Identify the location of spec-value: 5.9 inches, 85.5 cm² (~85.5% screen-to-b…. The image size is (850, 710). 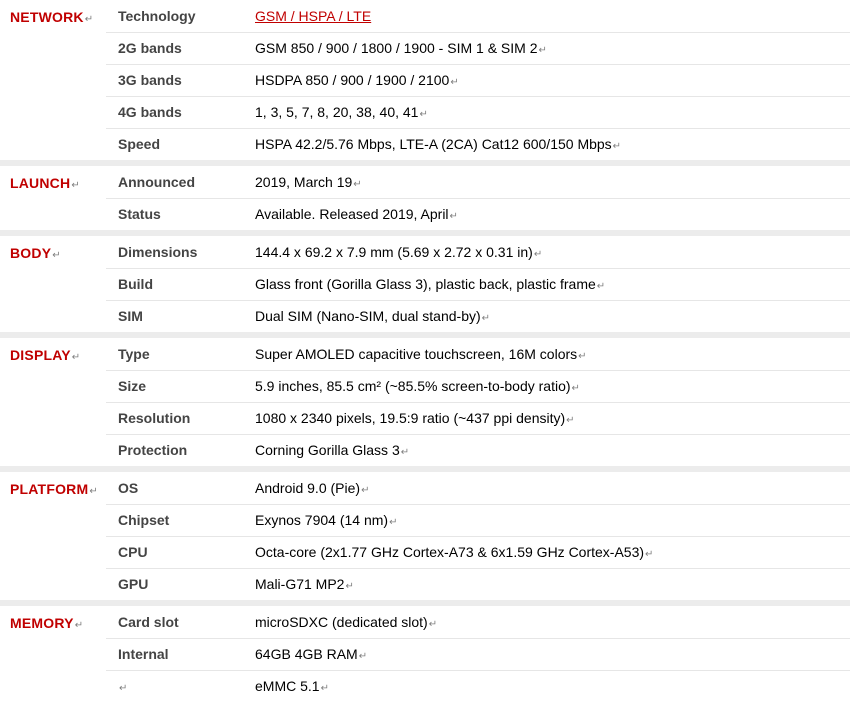
(417, 386).